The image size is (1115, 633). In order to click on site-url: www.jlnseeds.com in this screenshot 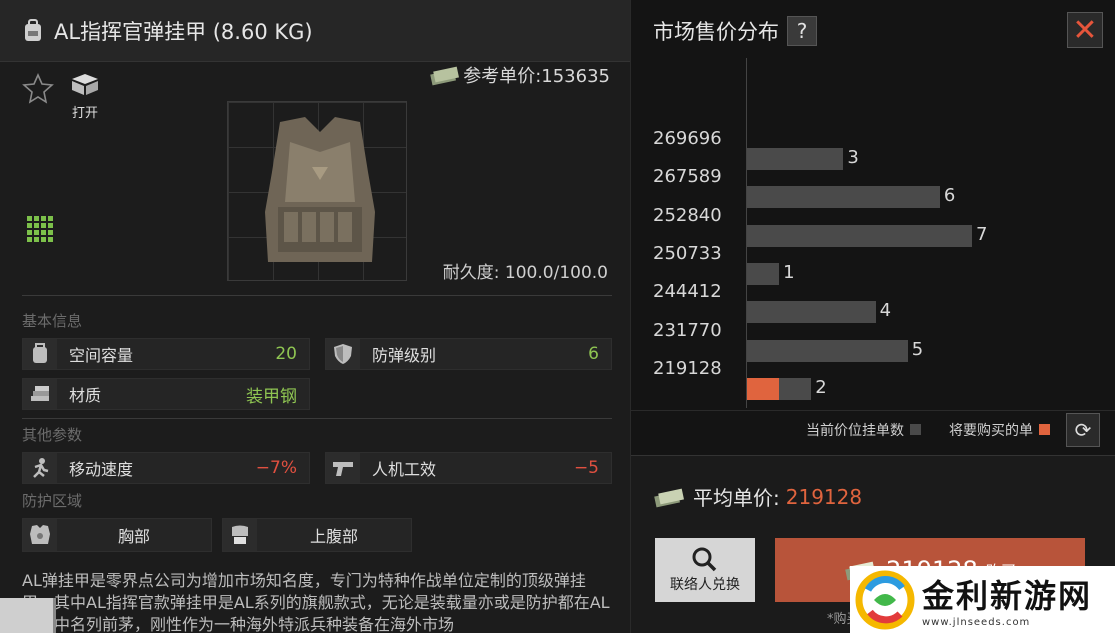, I will do `click(976, 622)`.